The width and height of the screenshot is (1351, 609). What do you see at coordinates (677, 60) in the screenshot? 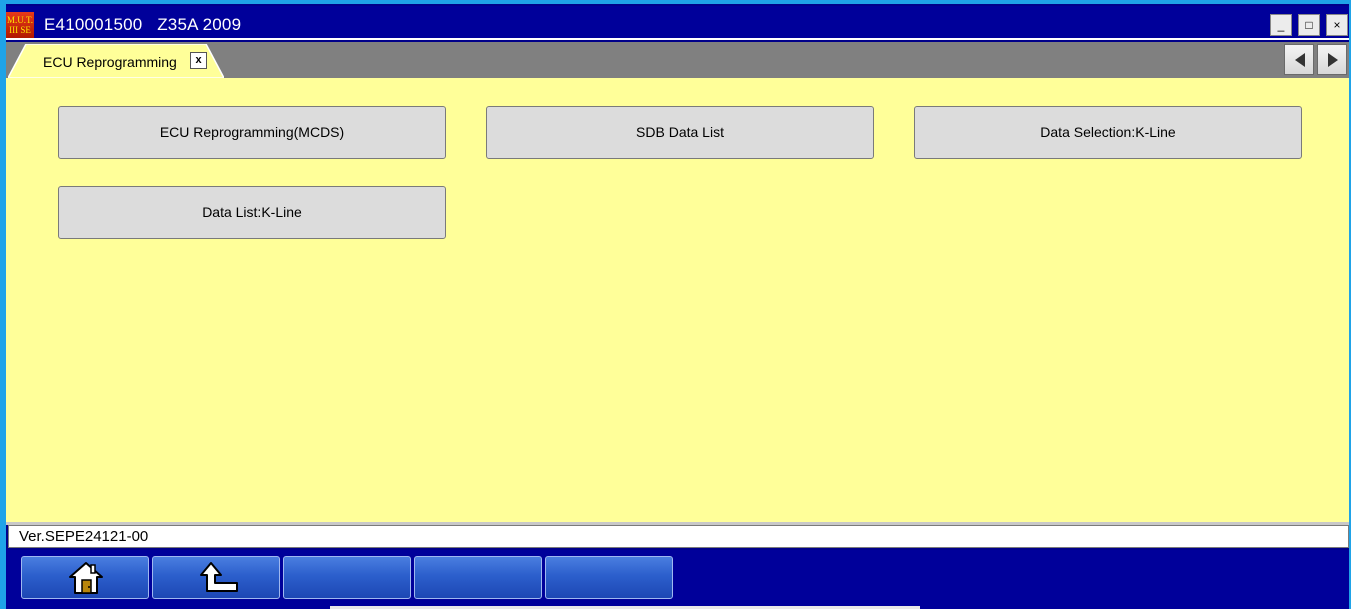
I see `tab-strip: ECU Reprogramming x` at bounding box center [677, 60].